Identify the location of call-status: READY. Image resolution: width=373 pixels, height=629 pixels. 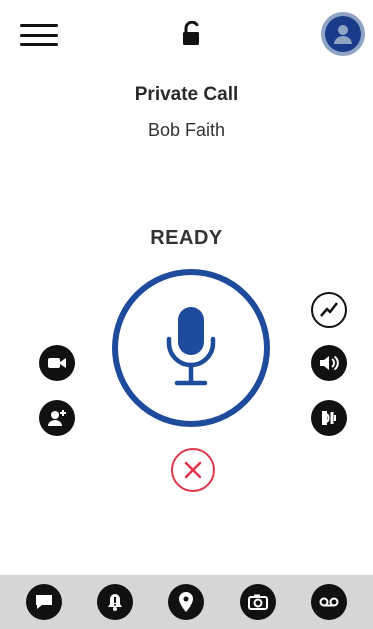
(186, 238).